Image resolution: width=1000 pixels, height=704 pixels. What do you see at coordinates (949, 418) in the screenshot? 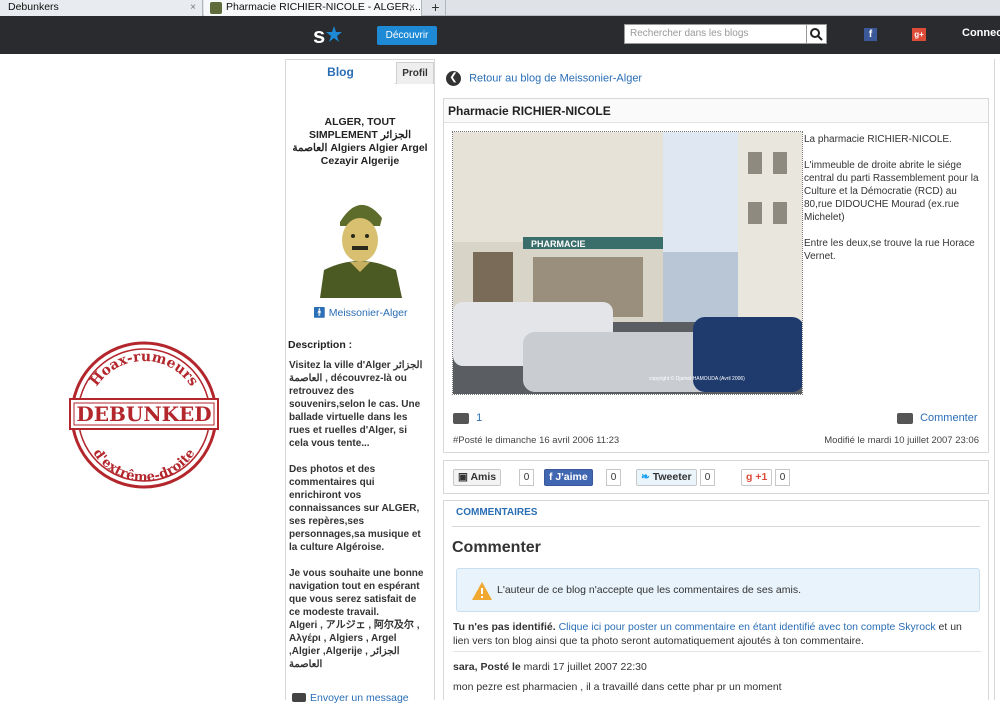
I see `commenter-label: Commenter` at bounding box center [949, 418].